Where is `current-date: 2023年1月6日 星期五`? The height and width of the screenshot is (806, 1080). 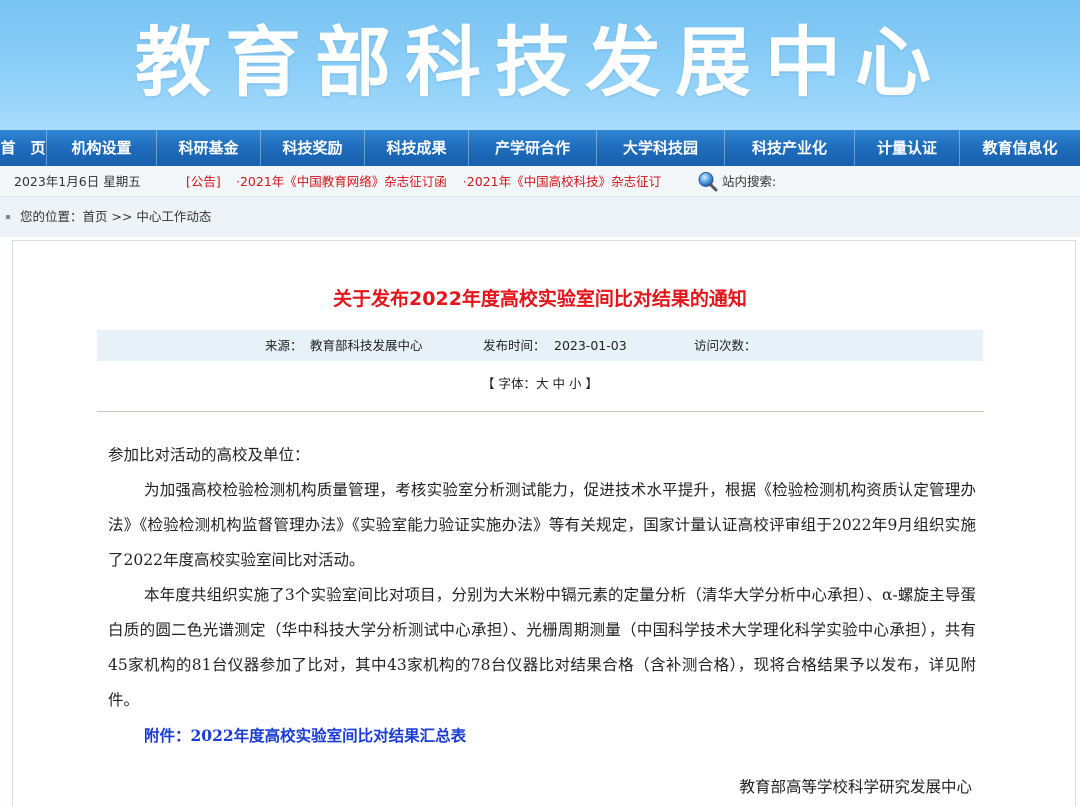 current-date: 2023年1月6日 星期五 is located at coordinates (77, 181).